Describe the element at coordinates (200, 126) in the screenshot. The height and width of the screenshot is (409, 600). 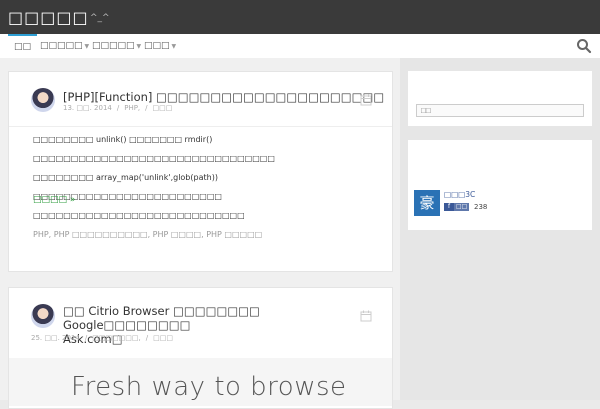
I see `divider` at that location.